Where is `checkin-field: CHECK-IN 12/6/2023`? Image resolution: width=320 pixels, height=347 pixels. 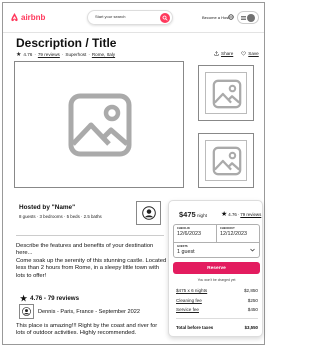
checkin-field: CHECK-IN 12/6/2023 is located at coordinates (195, 233).